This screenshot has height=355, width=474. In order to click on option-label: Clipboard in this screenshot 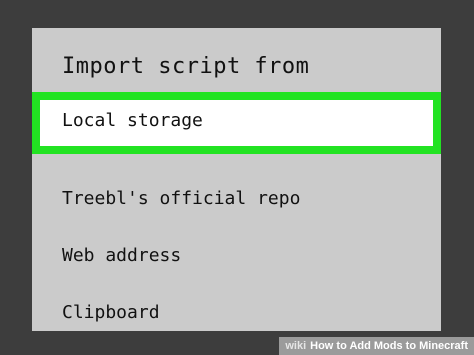, I will do `click(111, 312)`.